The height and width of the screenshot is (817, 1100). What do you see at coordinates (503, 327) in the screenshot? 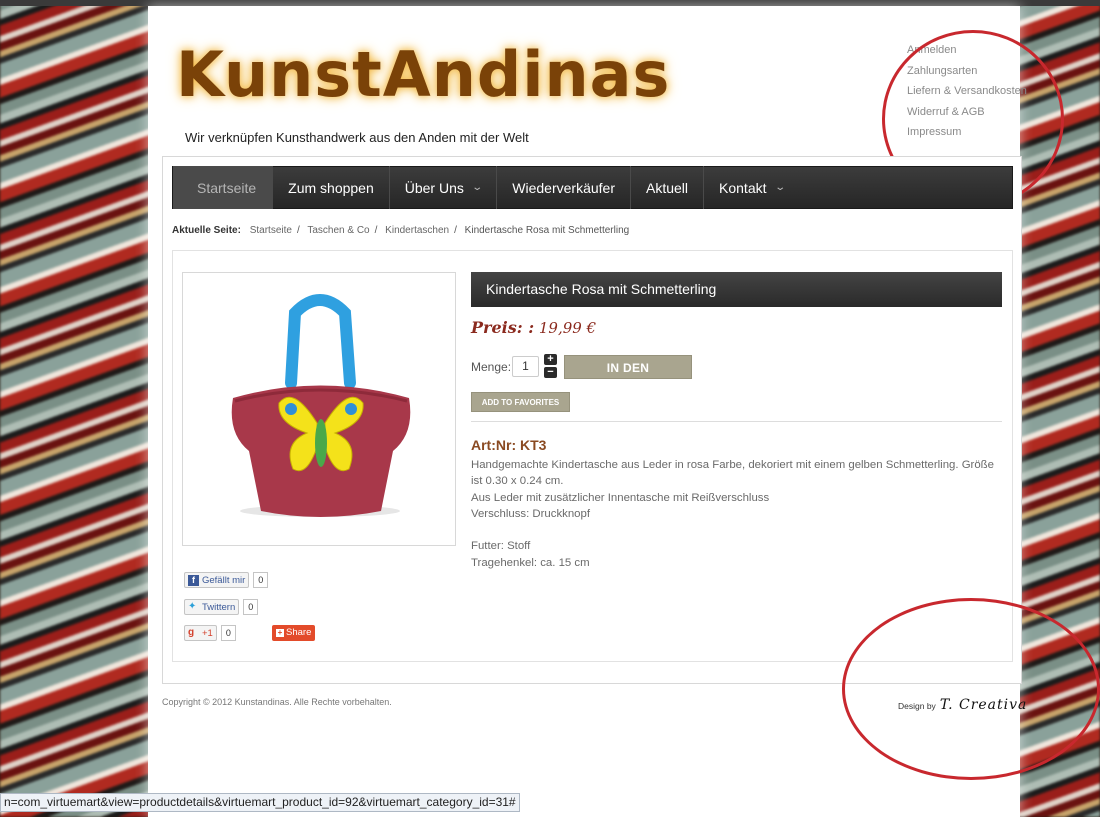
I see `price-label: Preis: :` at bounding box center [503, 327].